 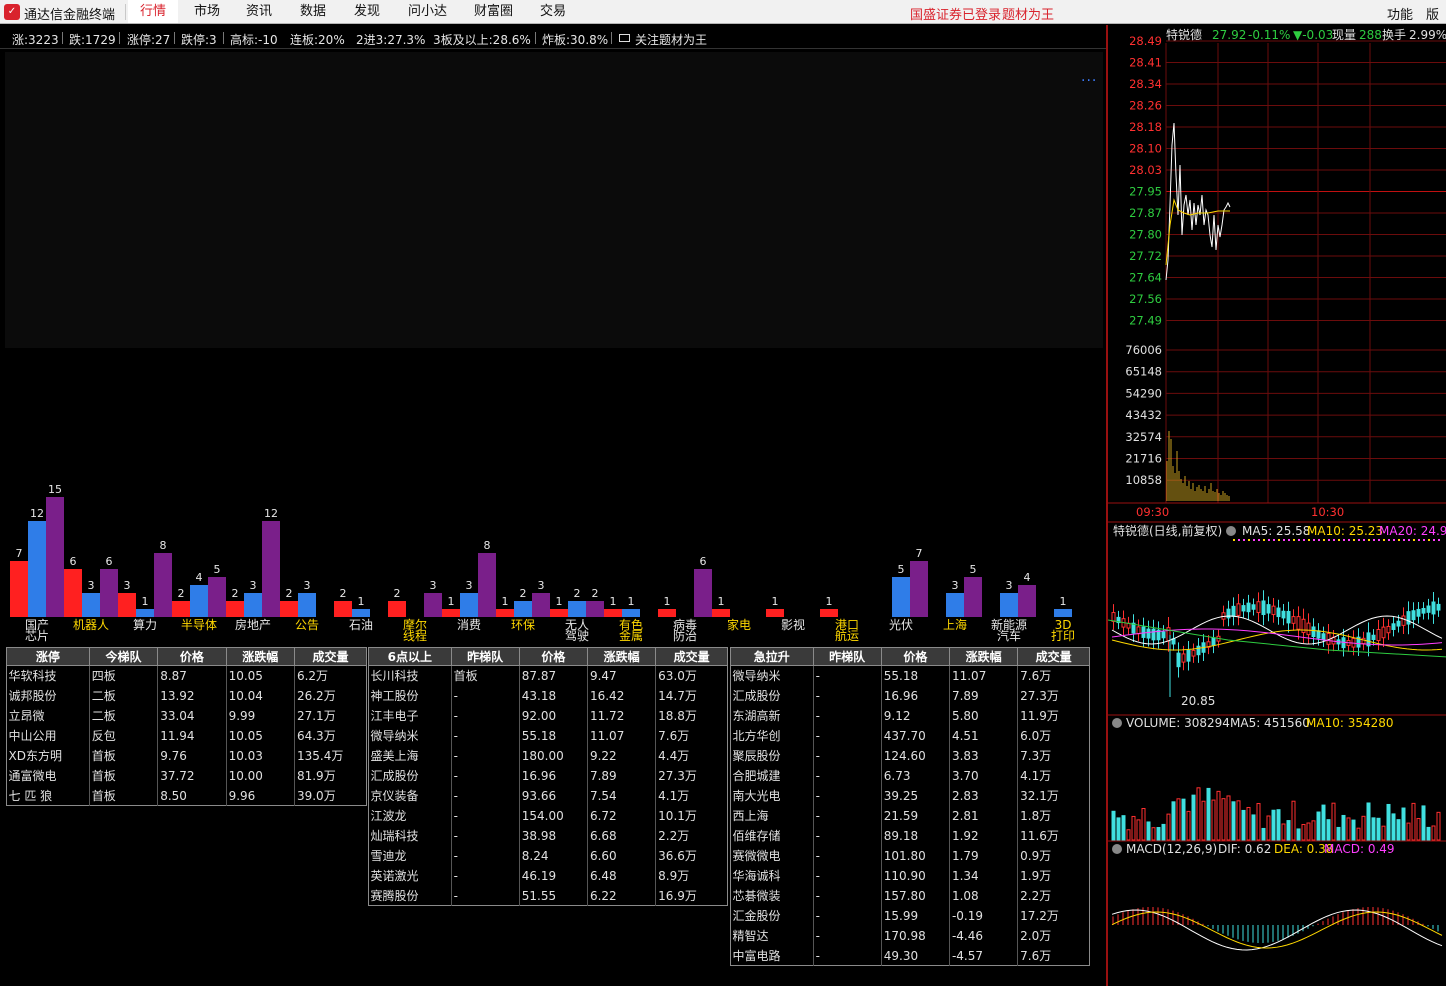 I want to click on menu-caifuquan: 财富圈, so click(x=493, y=11).